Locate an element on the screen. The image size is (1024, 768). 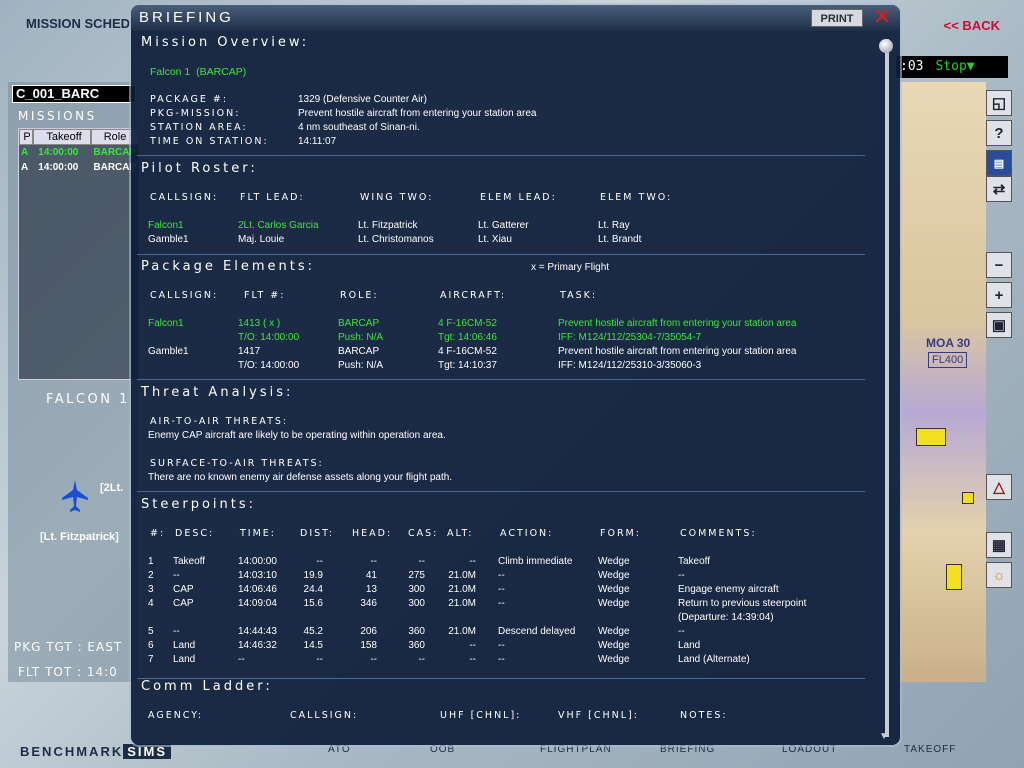
swap-icon: ⇄ is located at coordinates (999, 189).